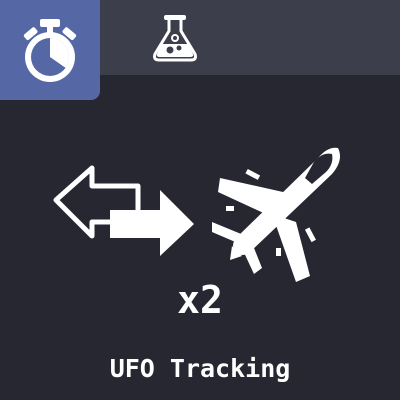 The image size is (400, 400). What do you see at coordinates (200, 368) in the screenshot?
I see `card-title: UFO Tracking` at bounding box center [200, 368].